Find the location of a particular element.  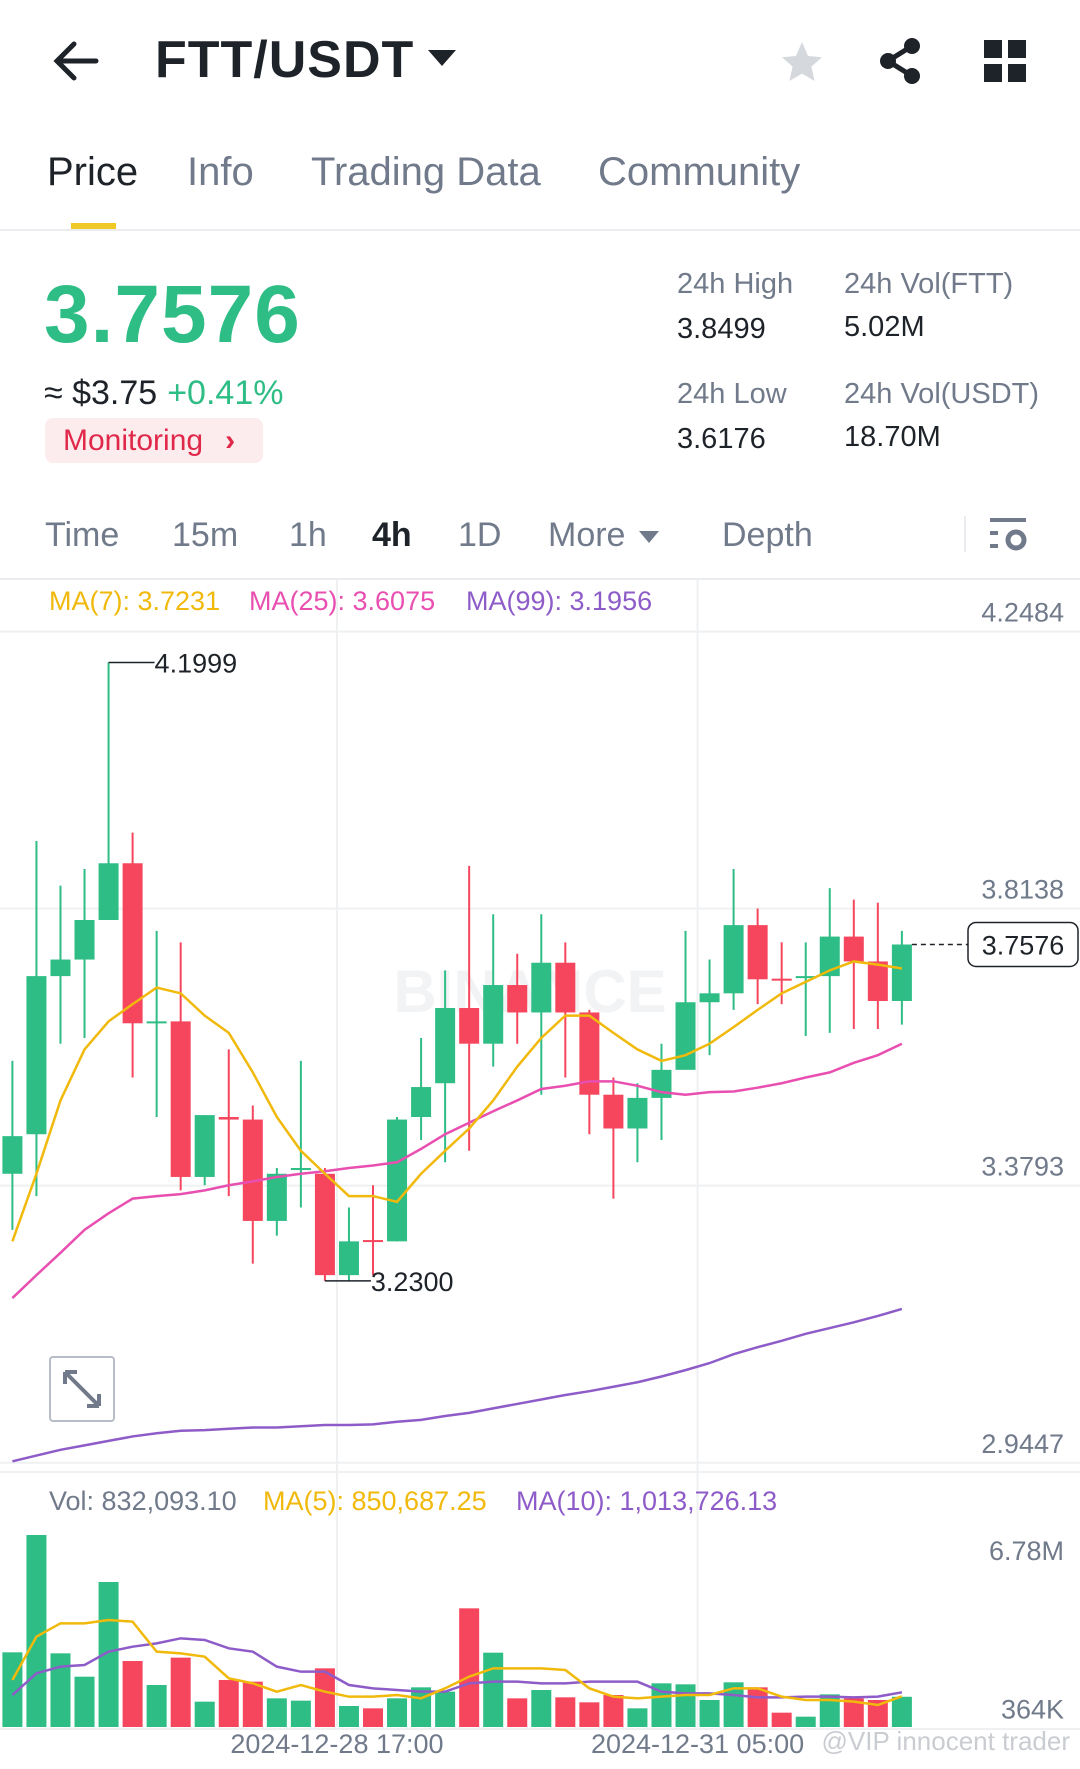

last-price-tag-label: 3.7576 is located at coordinates (1023, 945).